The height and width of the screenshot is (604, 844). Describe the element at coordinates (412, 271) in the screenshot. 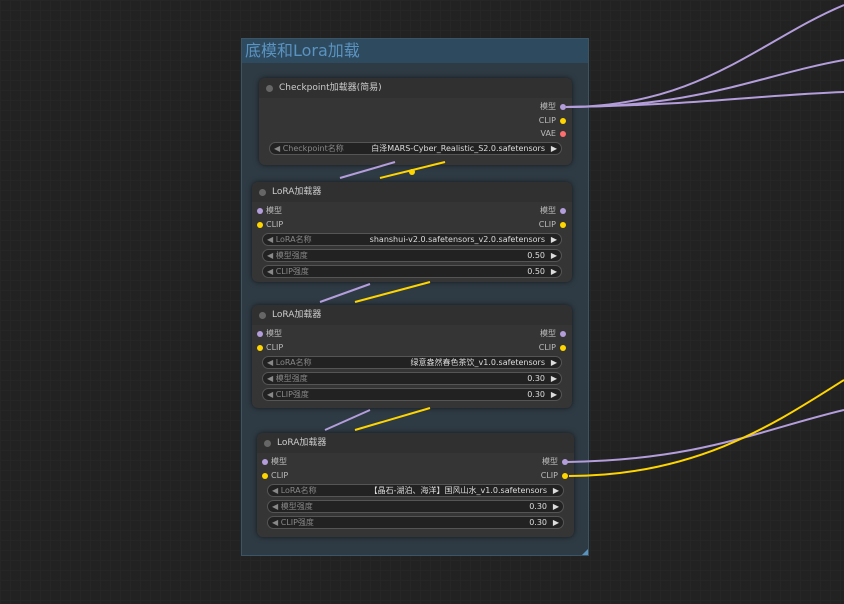

I see `widget-clip-strength: ◀ CLIP强度 0.50 ▶` at that location.